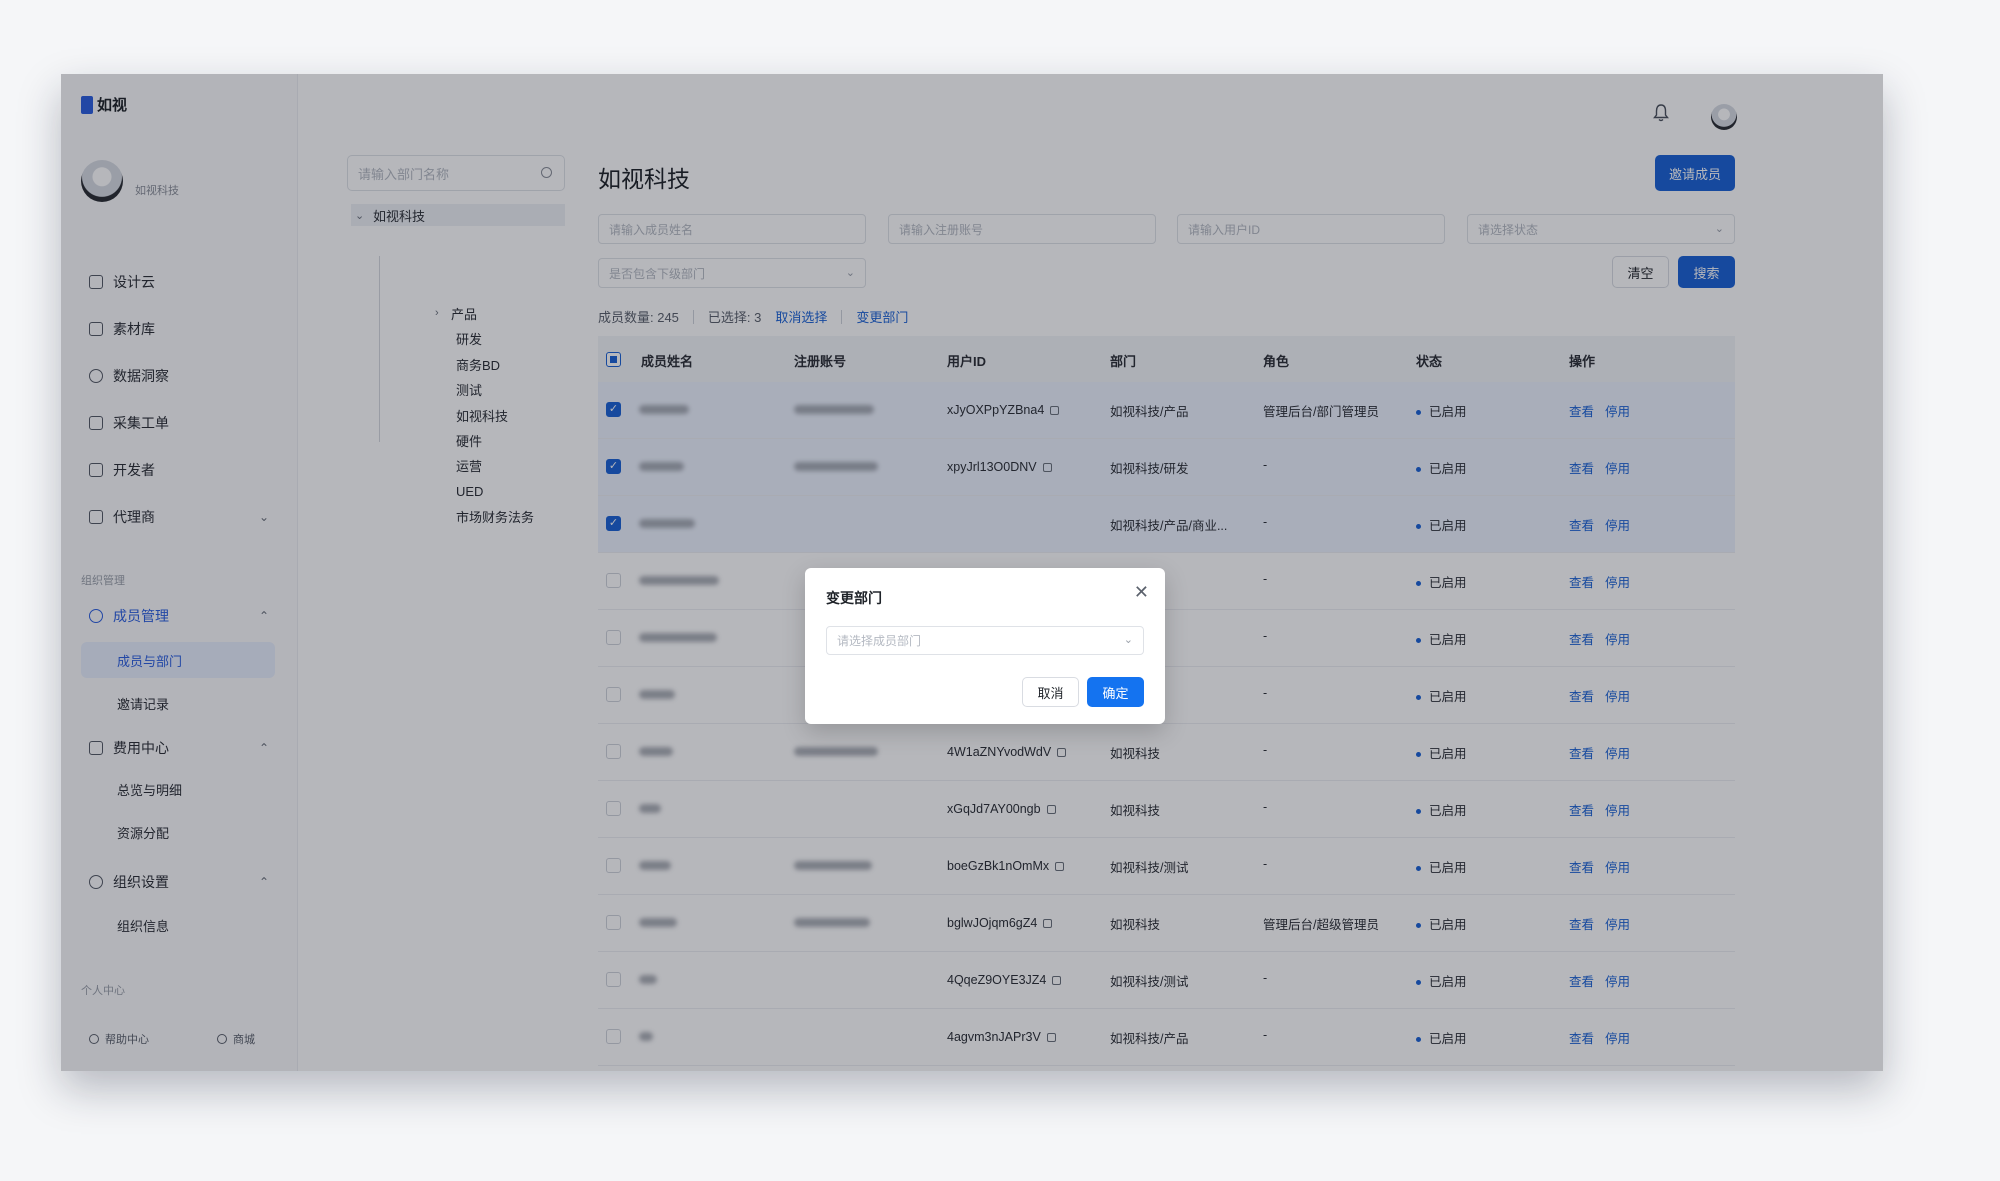 The height and width of the screenshot is (1181, 2000). What do you see at coordinates (1115, 692) in the screenshot?
I see `confirm-button: 确定` at bounding box center [1115, 692].